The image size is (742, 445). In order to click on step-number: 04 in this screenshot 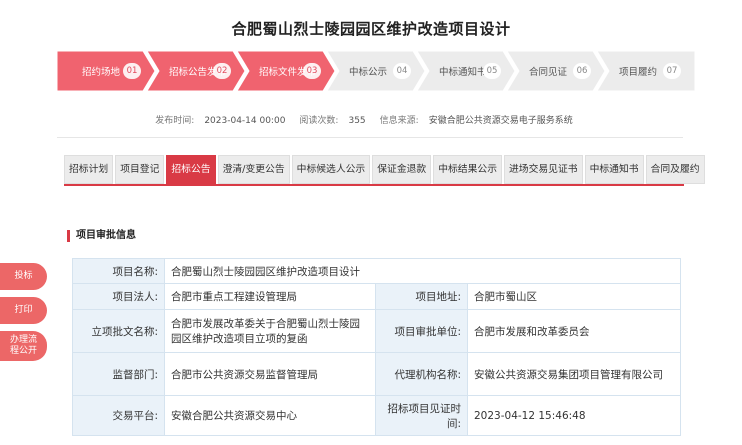, I will do `click(402, 71)`.